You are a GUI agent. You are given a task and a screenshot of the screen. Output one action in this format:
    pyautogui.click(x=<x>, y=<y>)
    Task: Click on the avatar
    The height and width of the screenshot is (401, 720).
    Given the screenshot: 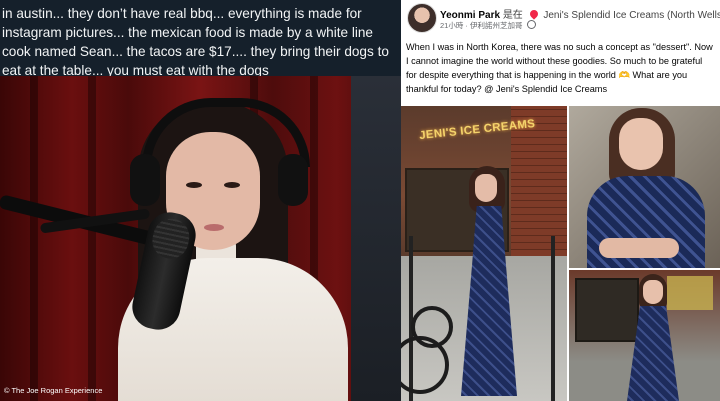 What is the action you would take?
    pyautogui.click(x=422, y=18)
    